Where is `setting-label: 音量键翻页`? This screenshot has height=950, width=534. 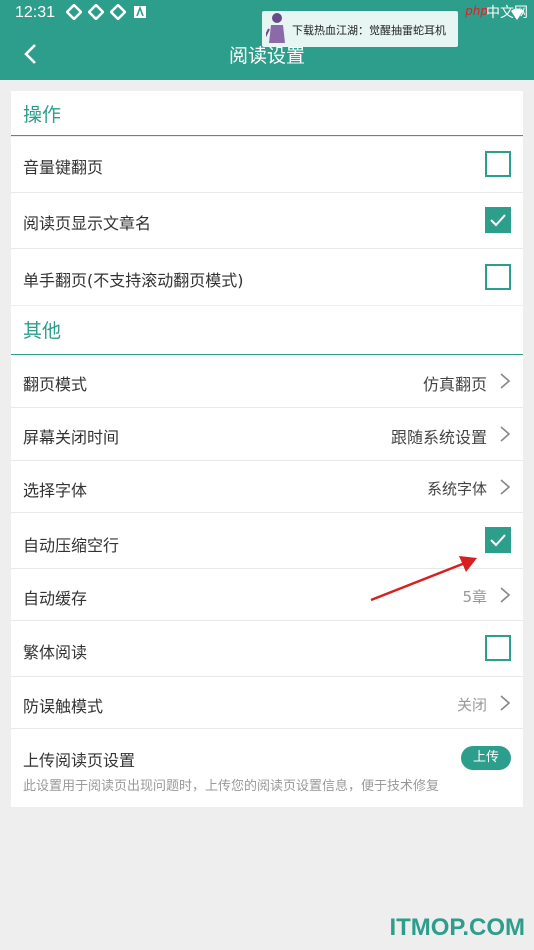 setting-label: 音量键翻页 is located at coordinates (63, 167).